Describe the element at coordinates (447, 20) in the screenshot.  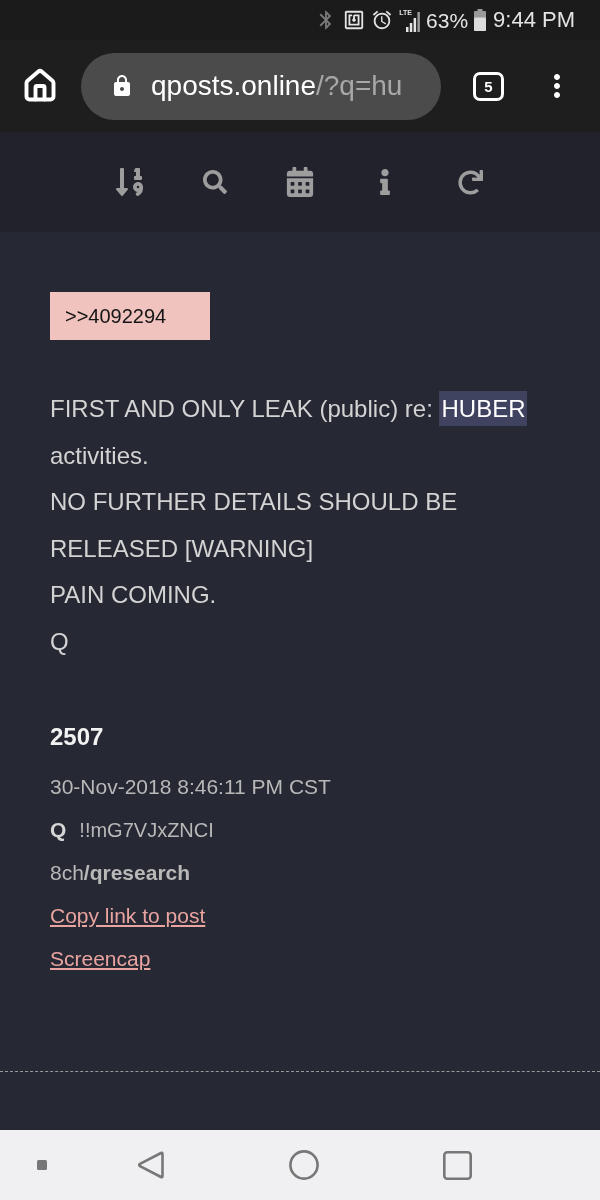
I see `battery-percent: 63%` at that location.